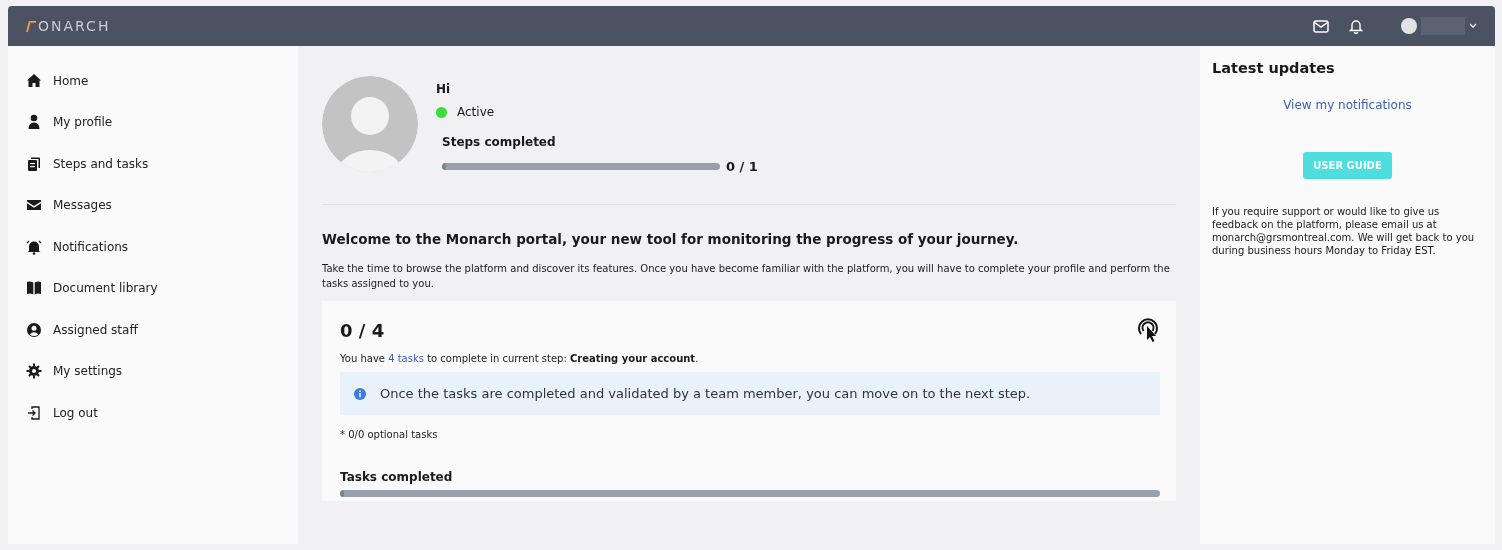 This screenshot has height=550, width=1502. I want to click on support-text: If you require support or would like to give us feedback on the platform, please email us at monarch@grsmontreal.com. We will get back to you during business hours Monday to Friday EST., so click(1344, 231).